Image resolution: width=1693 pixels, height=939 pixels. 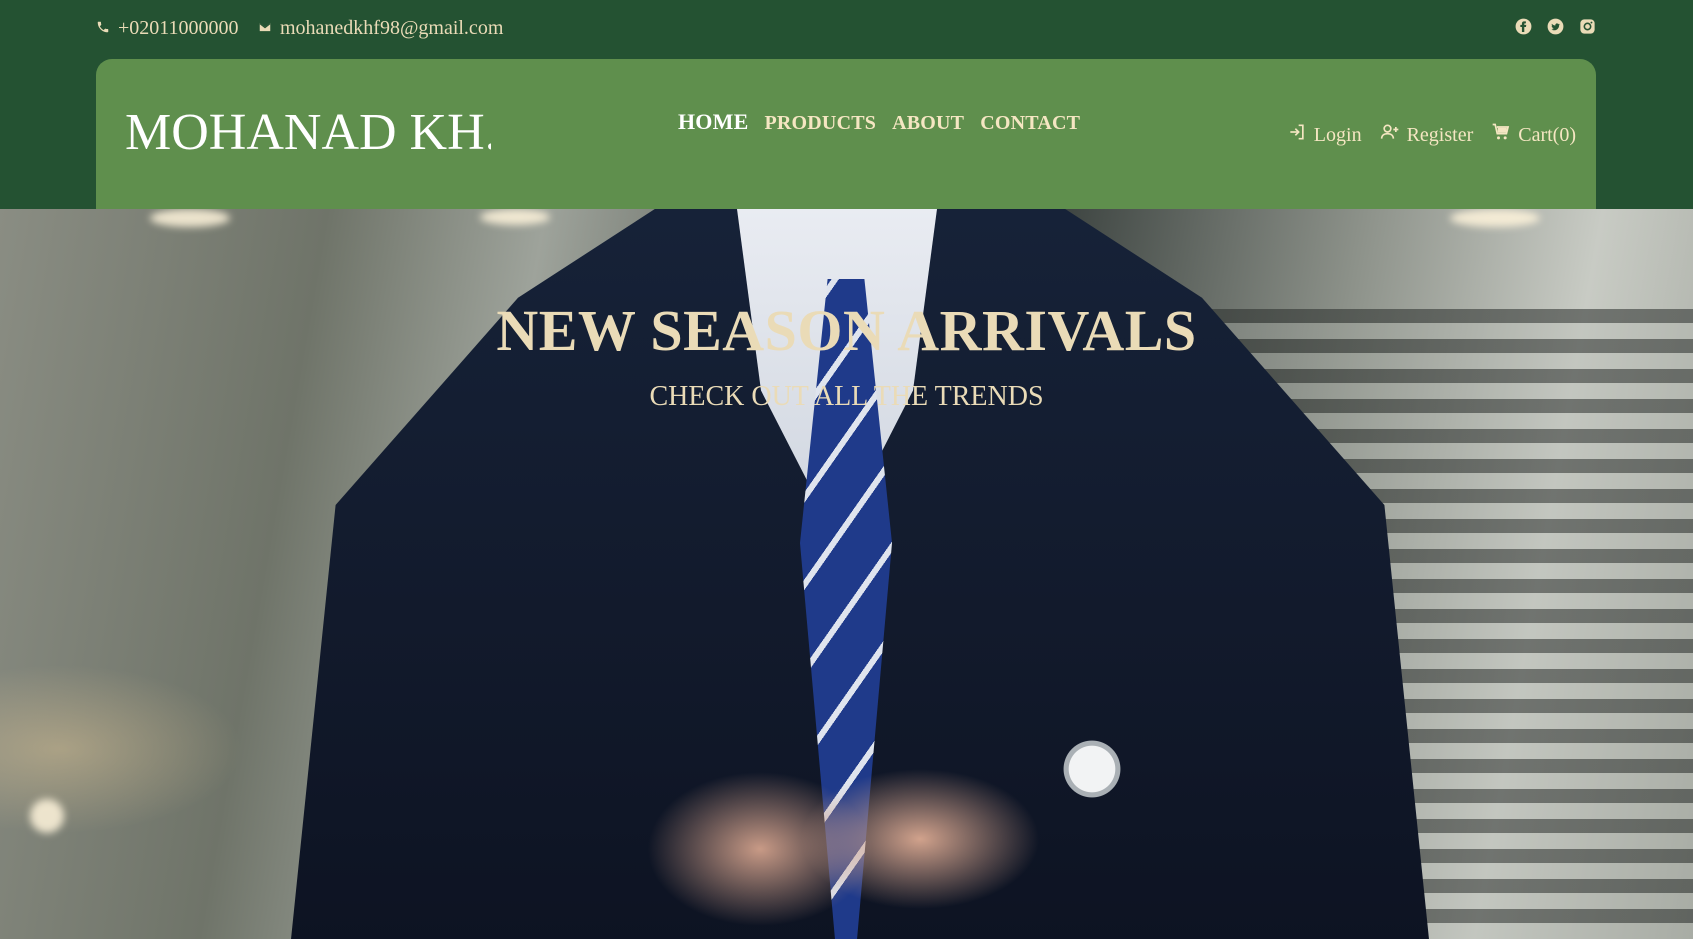 I want to click on hero-hands, so click(x=840, y=834).